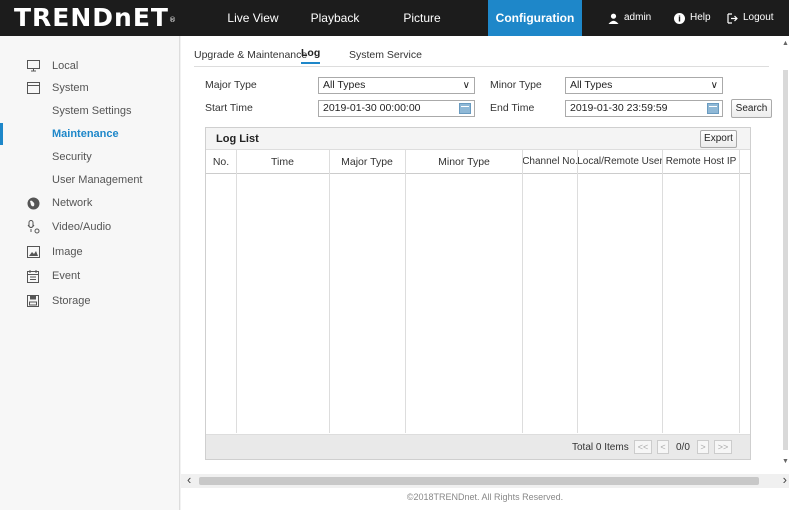 Image resolution: width=789 pixels, height=510 pixels. I want to click on start-time-value: 2019-01-30 00:00:00, so click(372, 108).